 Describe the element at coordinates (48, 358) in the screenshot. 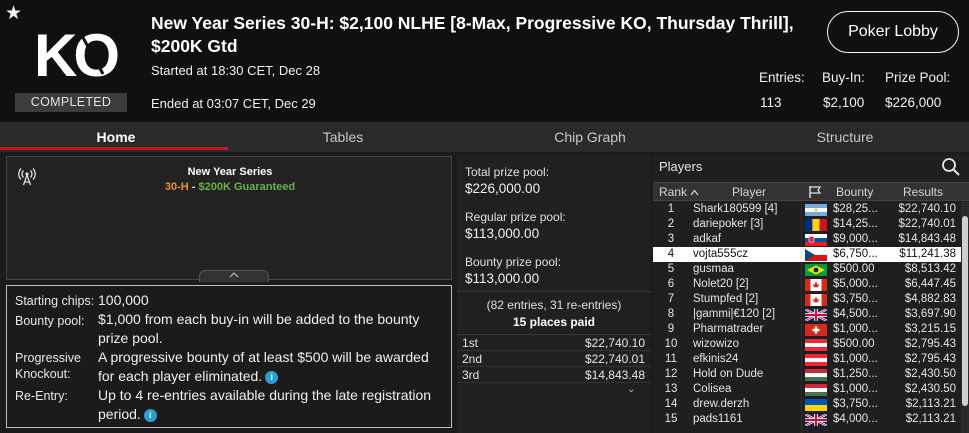

I see `pko-label-line1: Progressive` at that location.